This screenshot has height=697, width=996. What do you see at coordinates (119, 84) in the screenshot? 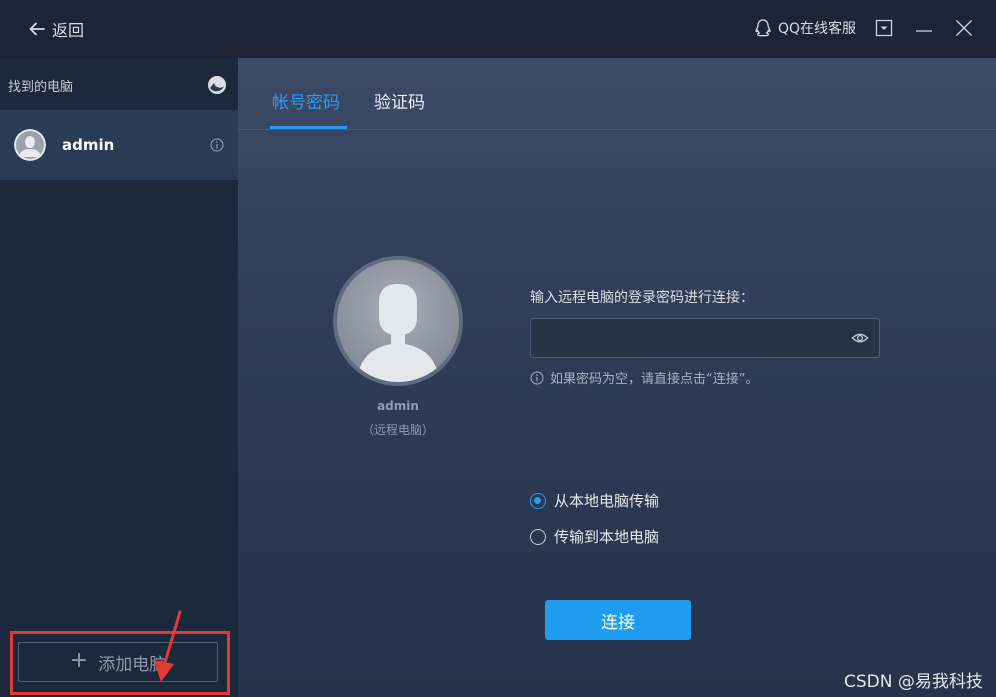
I see `found-computers-header: 找到的电脑` at bounding box center [119, 84].